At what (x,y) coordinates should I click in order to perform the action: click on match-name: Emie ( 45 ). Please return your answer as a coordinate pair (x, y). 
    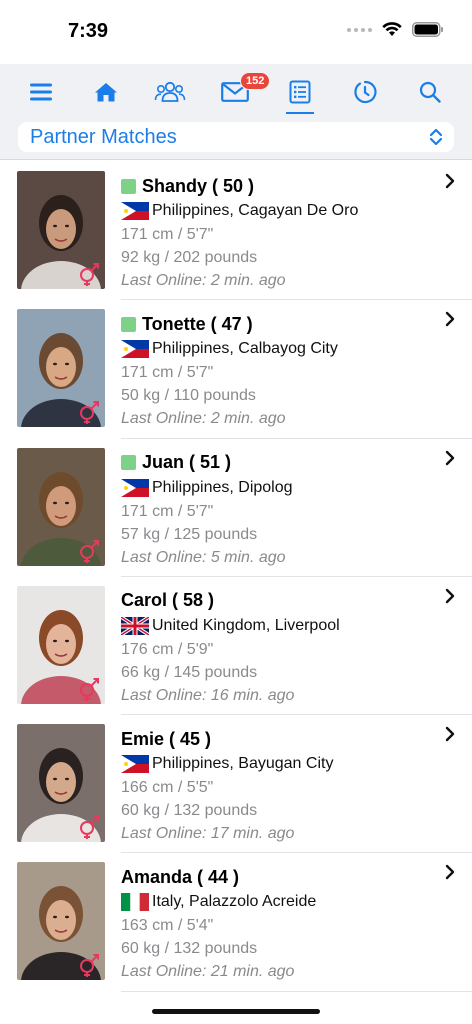
    Looking at the image, I should click on (166, 738).